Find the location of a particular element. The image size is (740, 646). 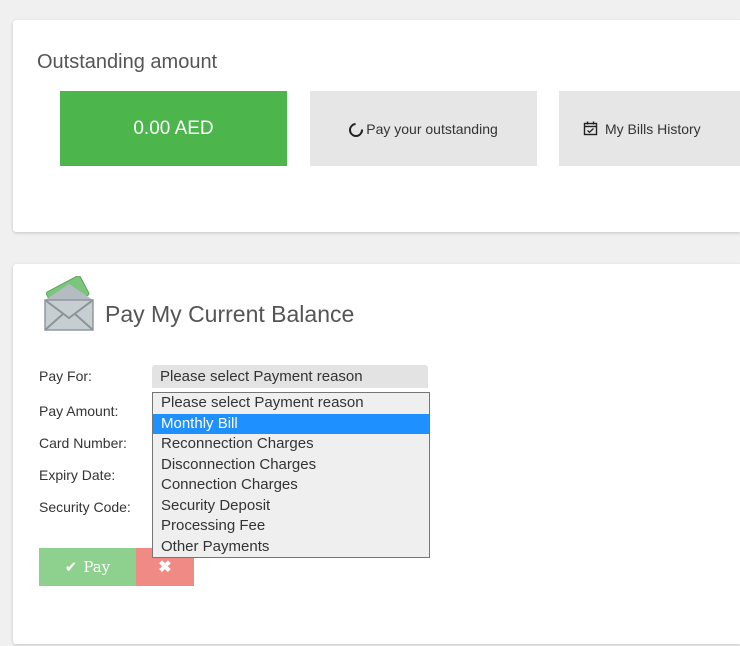

pay-for-label: Pay For: is located at coordinates (65, 376).